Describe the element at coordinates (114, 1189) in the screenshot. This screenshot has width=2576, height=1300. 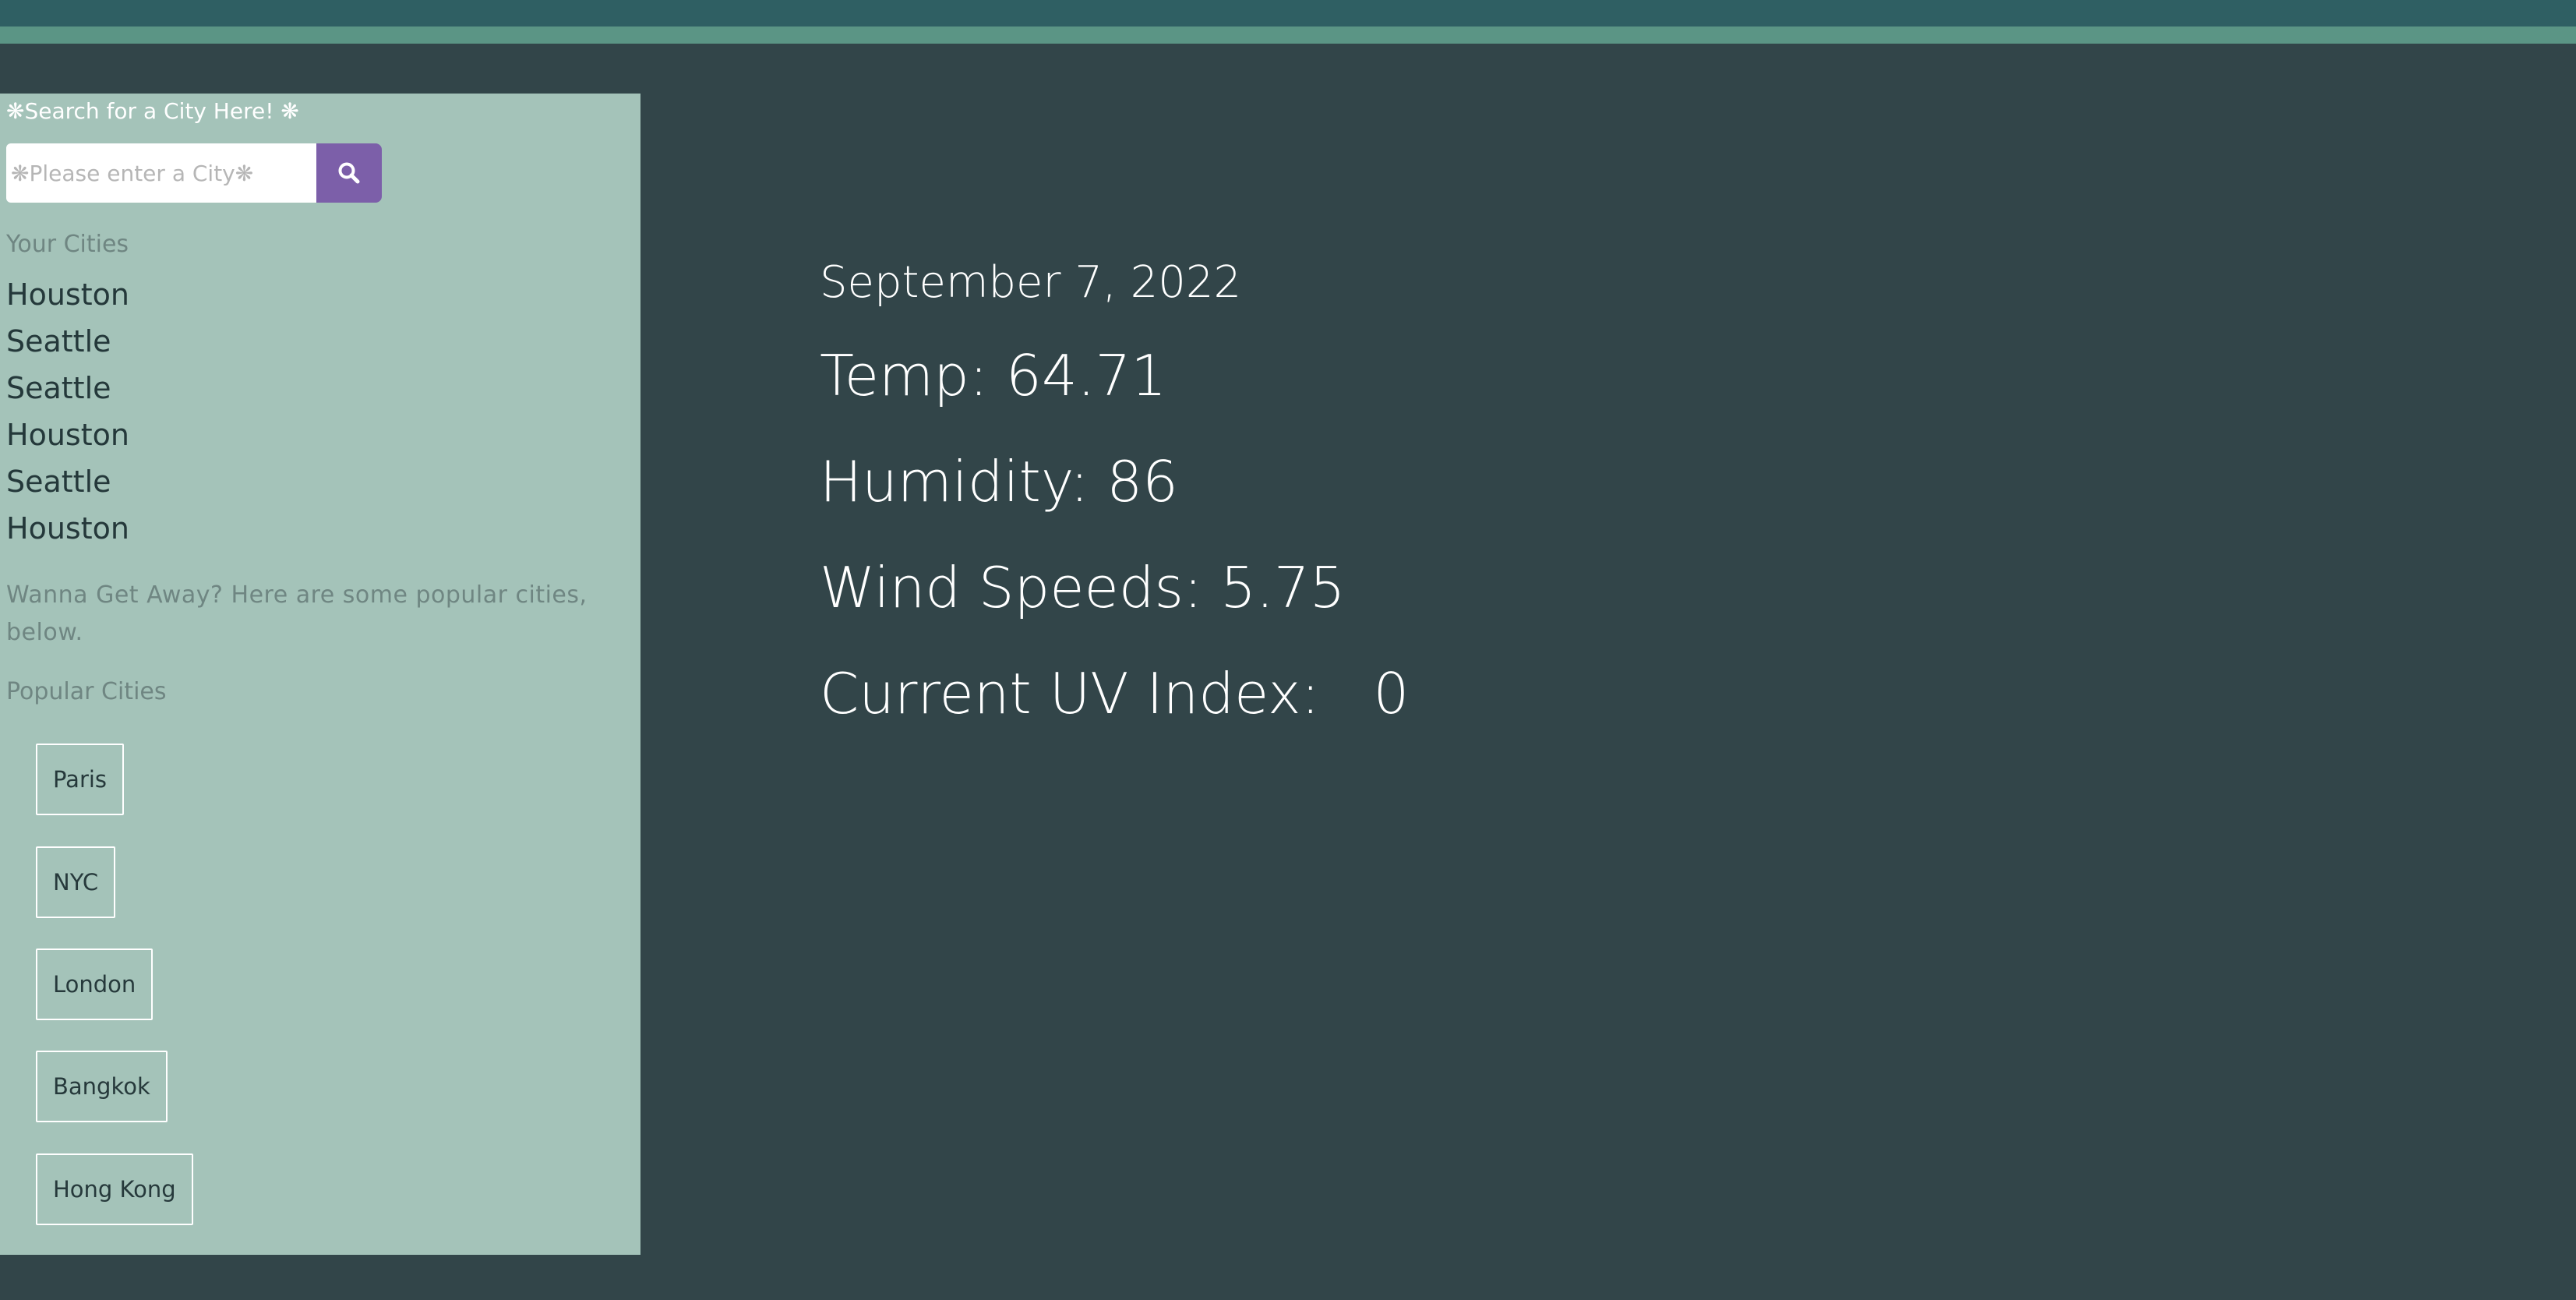
I see `popular-city-hong-kong-button: Hong Kong` at that location.